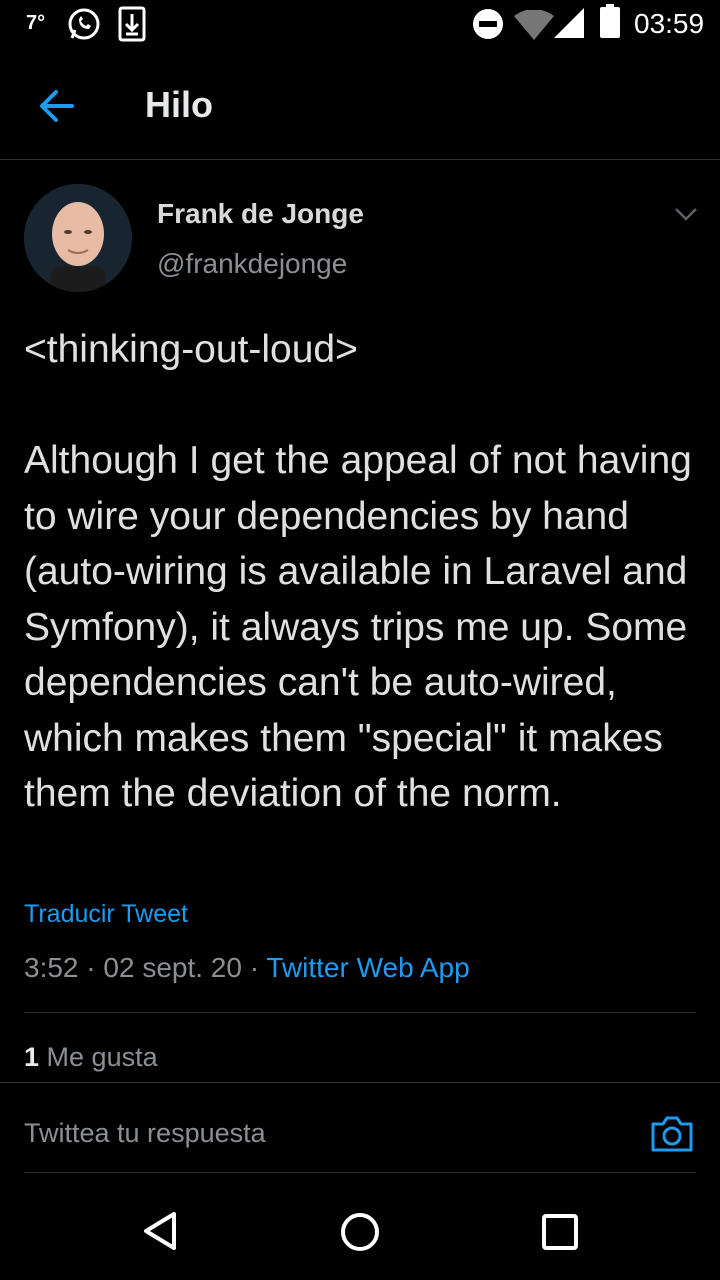 The width and height of the screenshot is (720, 1280). I want to click on translate-tweet-link: Traducir Tweet, so click(106, 914).